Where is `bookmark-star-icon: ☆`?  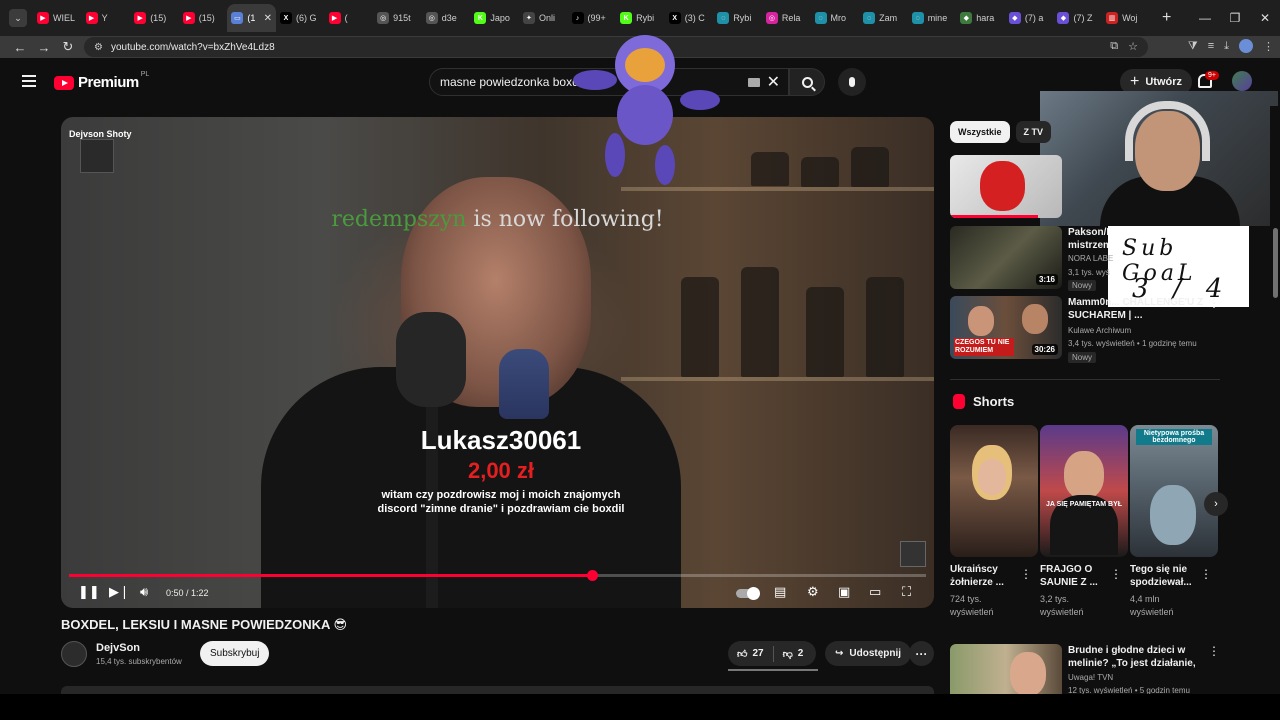
bookmark-star-icon: ☆ is located at coordinates (1133, 46).